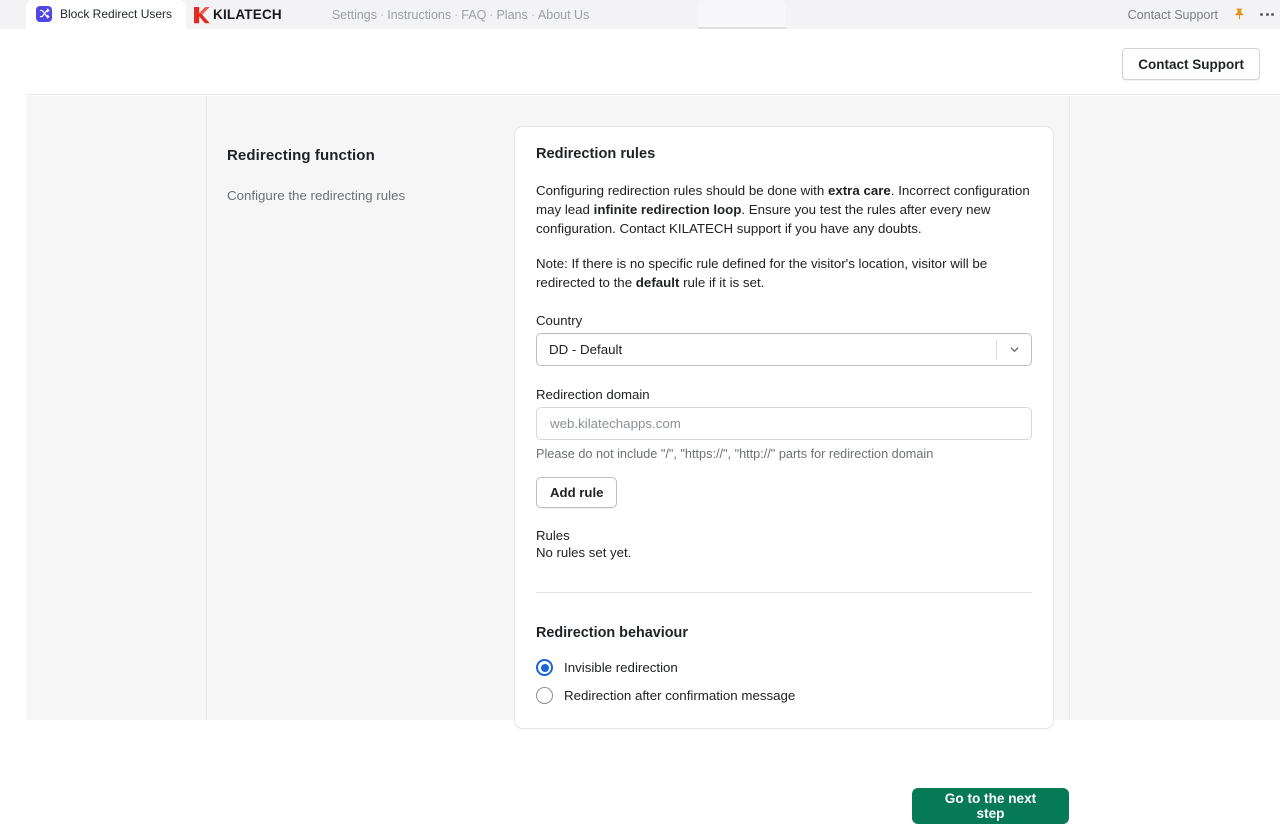  What do you see at coordinates (593, 395) in the screenshot?
I see `redirection-domain-label: Redirection domain` at bounding box center [593, 395].